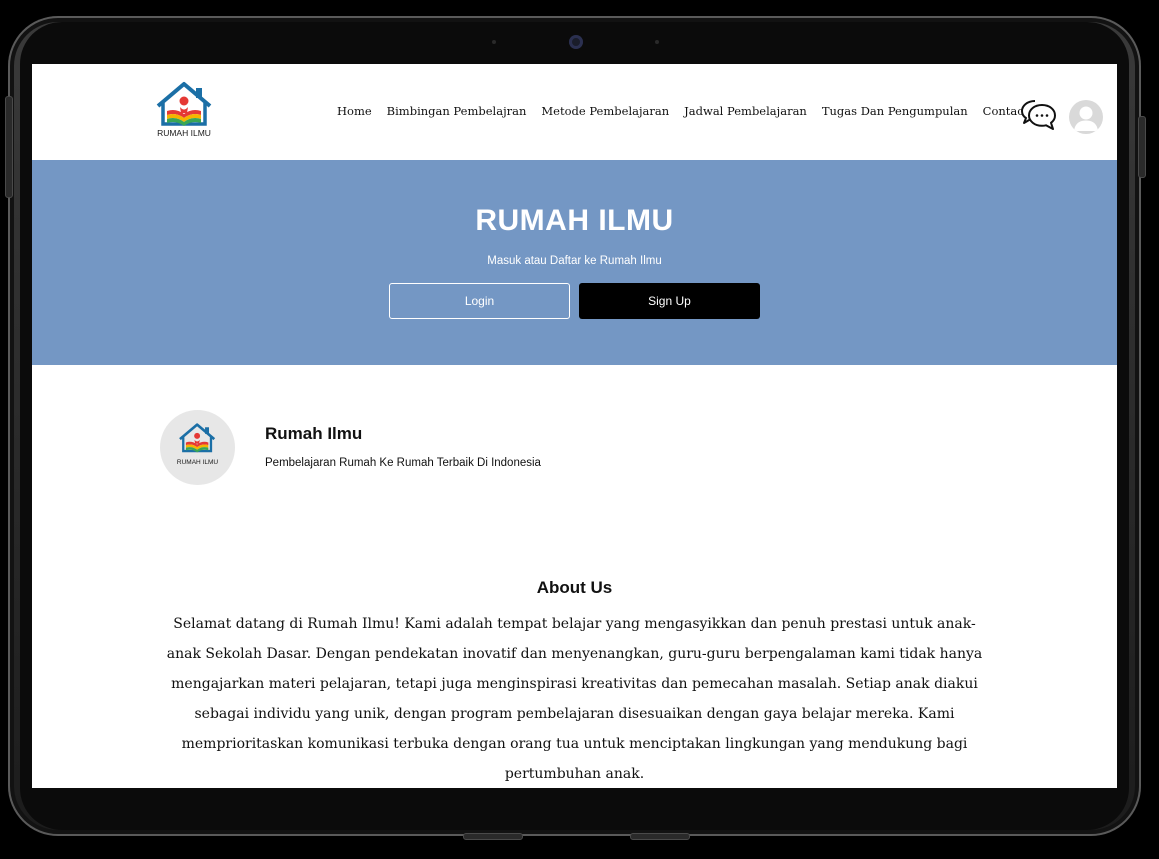 This screenshot has height=859, width=1159. I want to click on profile-logo: RUMAH ILMU, so click(197, 447).